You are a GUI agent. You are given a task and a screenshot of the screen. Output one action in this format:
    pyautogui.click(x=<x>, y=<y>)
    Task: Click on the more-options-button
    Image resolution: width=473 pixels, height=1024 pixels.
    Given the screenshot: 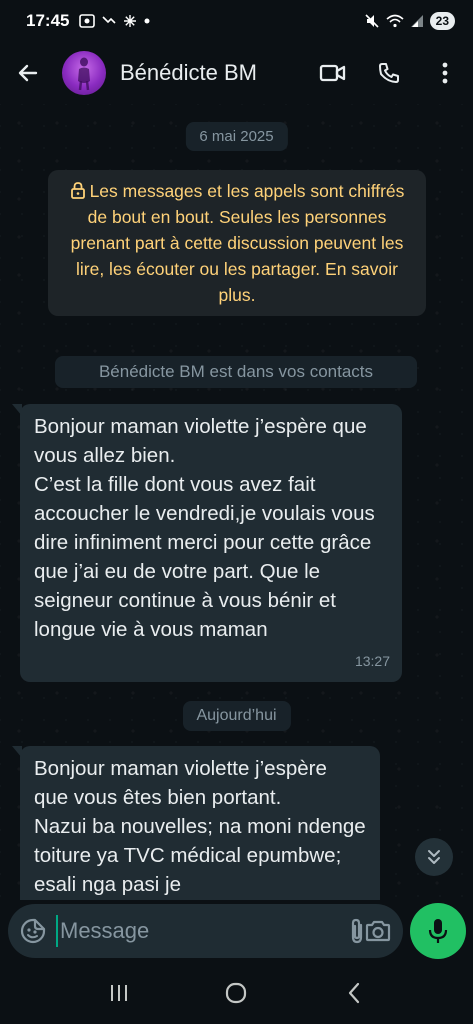 What is the action you would take?
    pyautogui.click(x=445, y=73)
    